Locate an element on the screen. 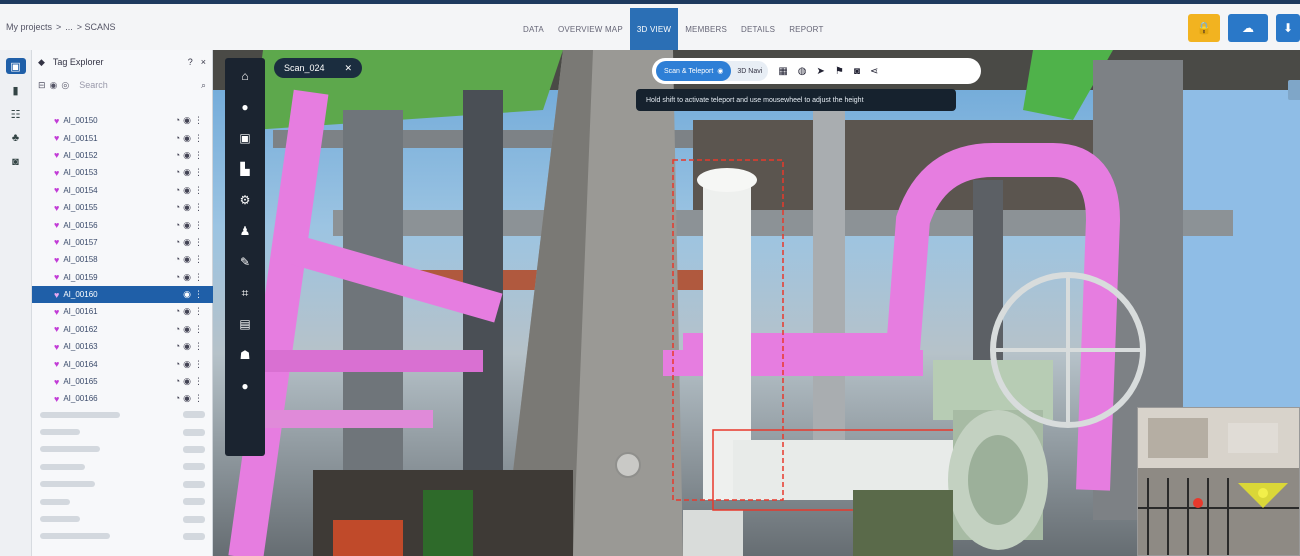 The image size is (1300, 556). right-edge-tab is located at coordinates (1294, 90).